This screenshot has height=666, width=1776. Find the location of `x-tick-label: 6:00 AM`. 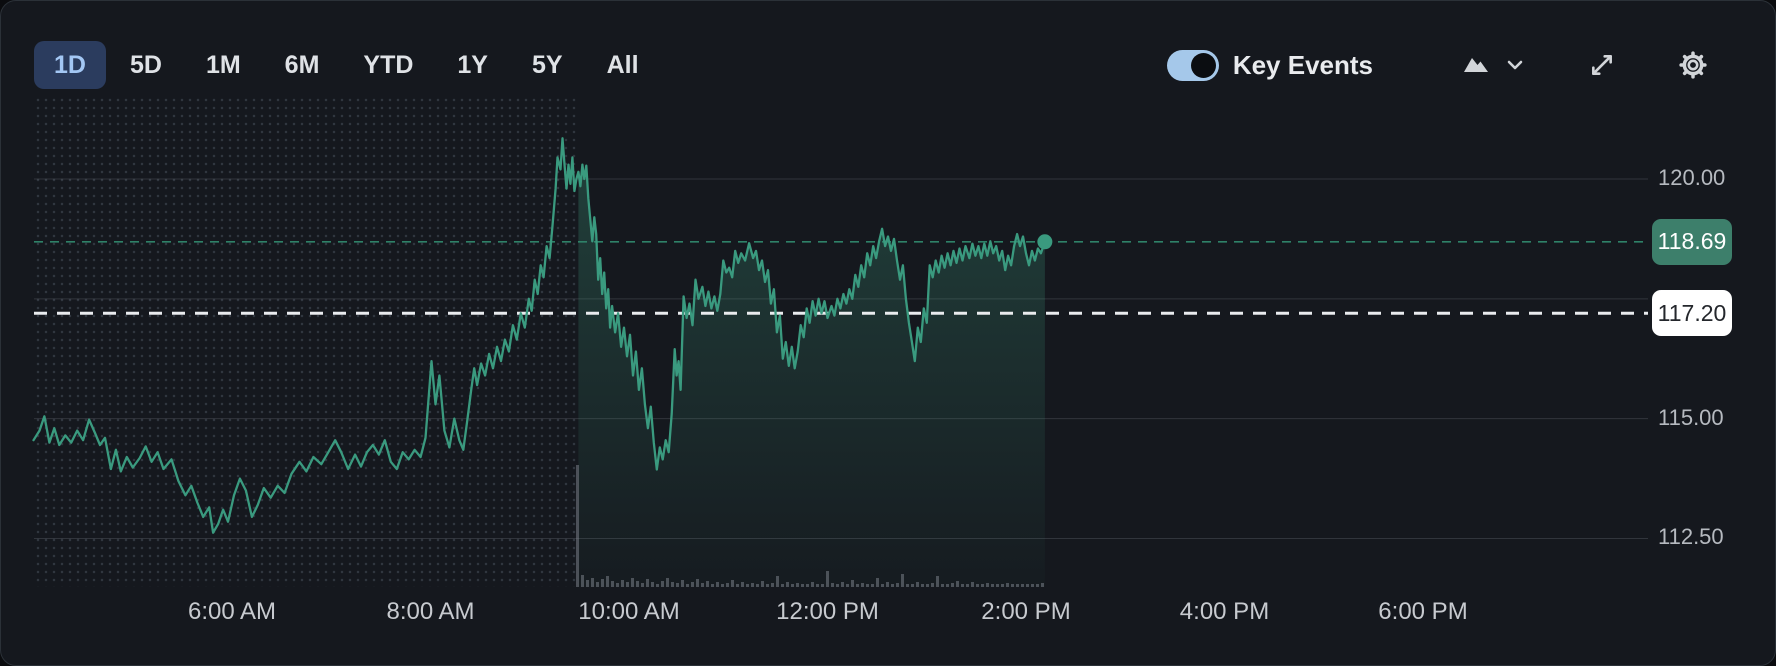

x-tick-label: 6:00 AM is located at coordinates (232, 611).